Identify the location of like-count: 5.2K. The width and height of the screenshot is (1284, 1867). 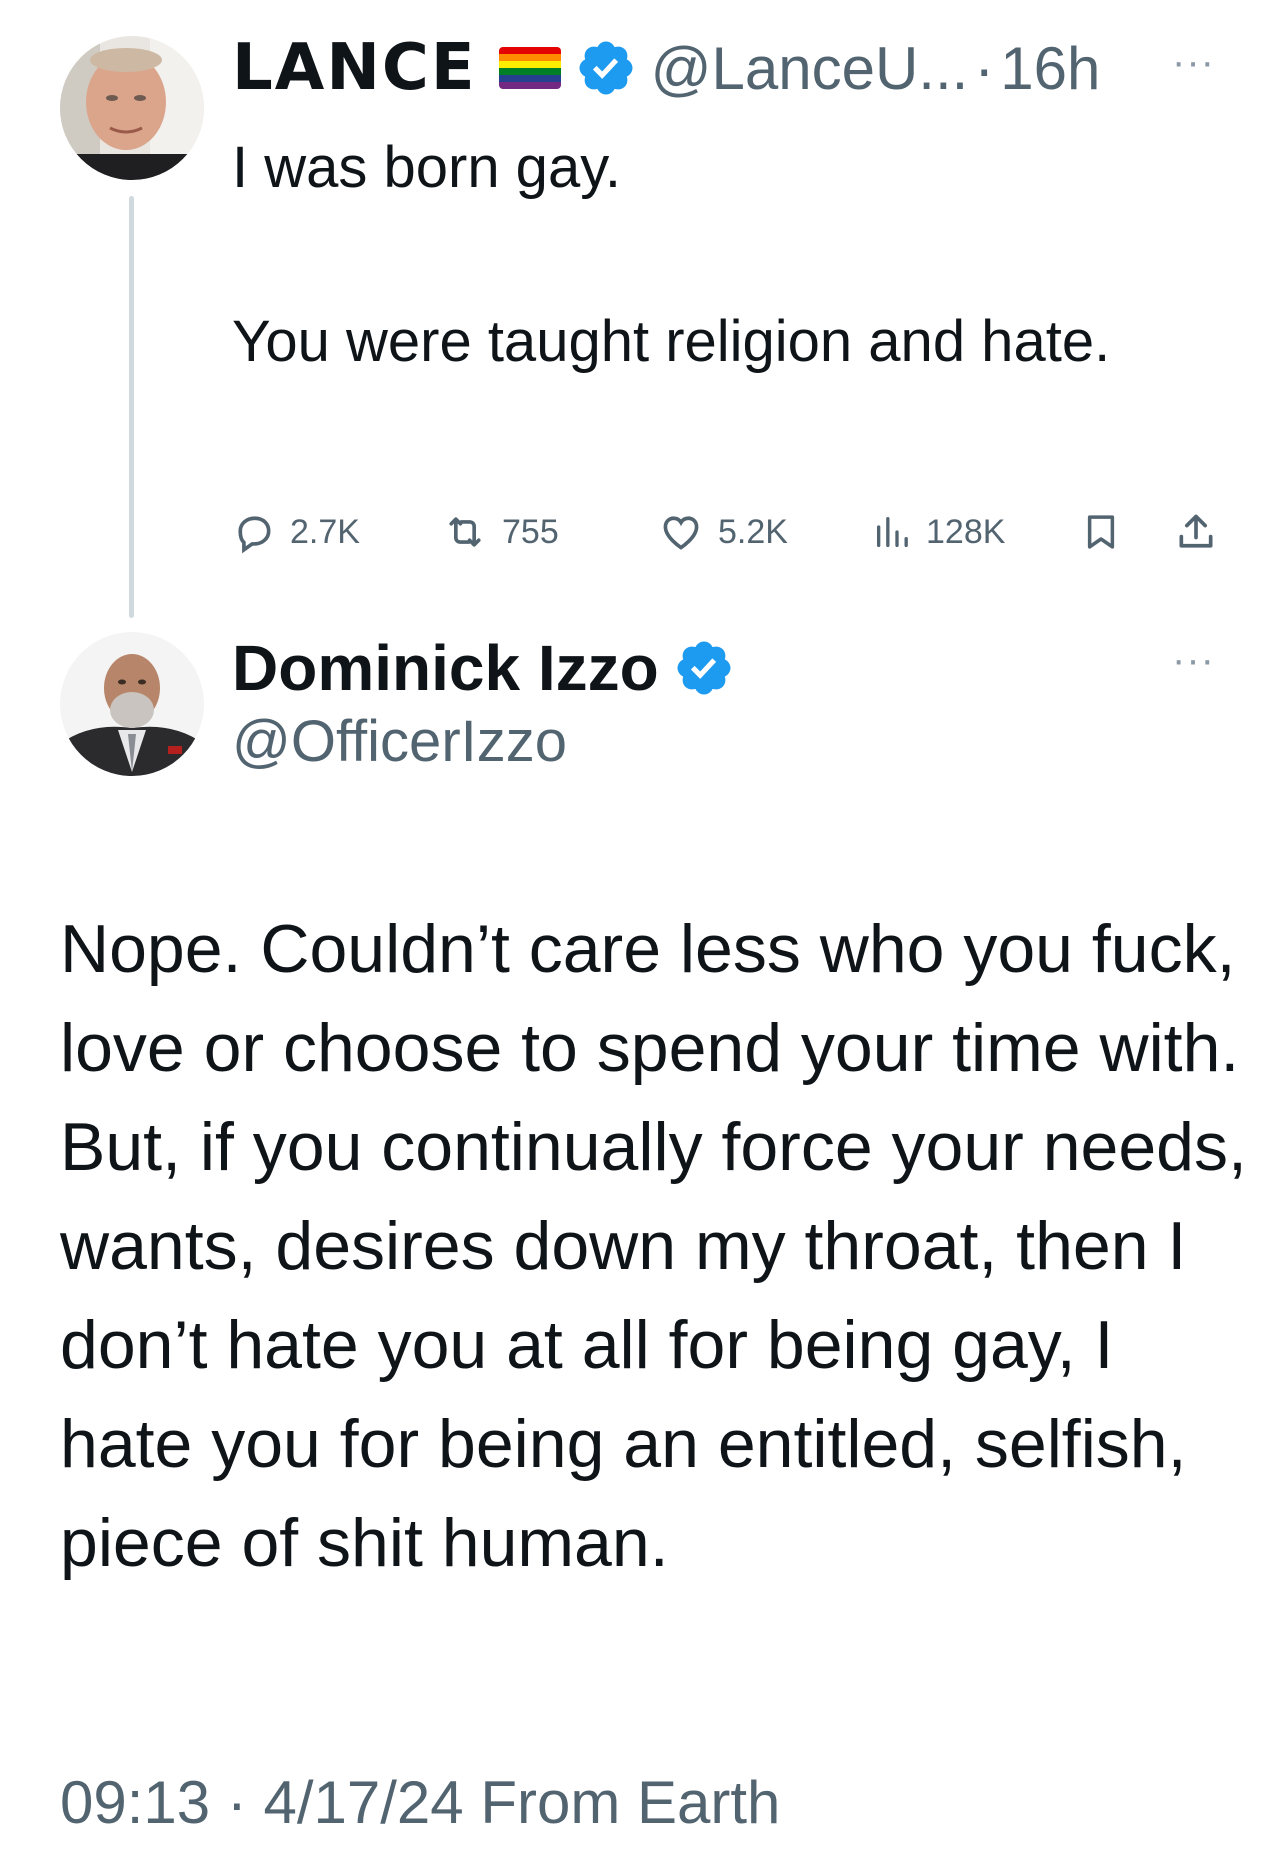
(753, 531).